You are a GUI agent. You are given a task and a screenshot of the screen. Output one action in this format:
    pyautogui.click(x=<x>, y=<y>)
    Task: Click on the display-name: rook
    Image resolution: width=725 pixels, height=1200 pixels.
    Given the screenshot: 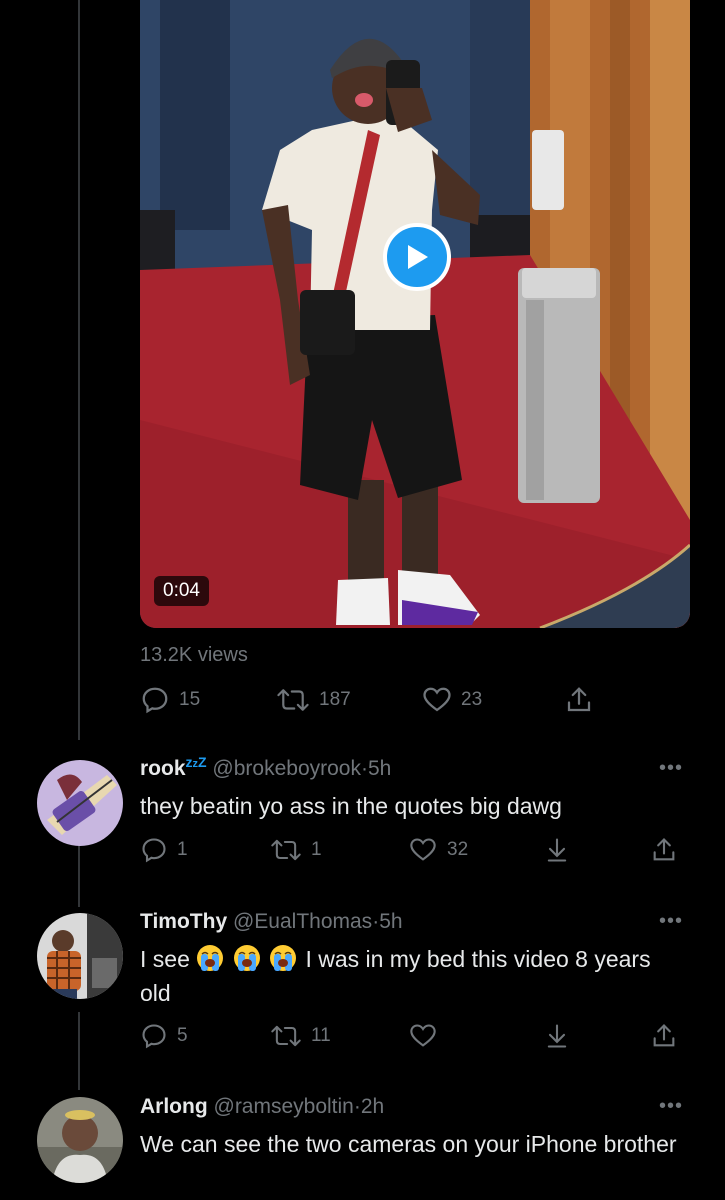 What is the action you would take?
    pyautogui.click(x=163, y=768)
    